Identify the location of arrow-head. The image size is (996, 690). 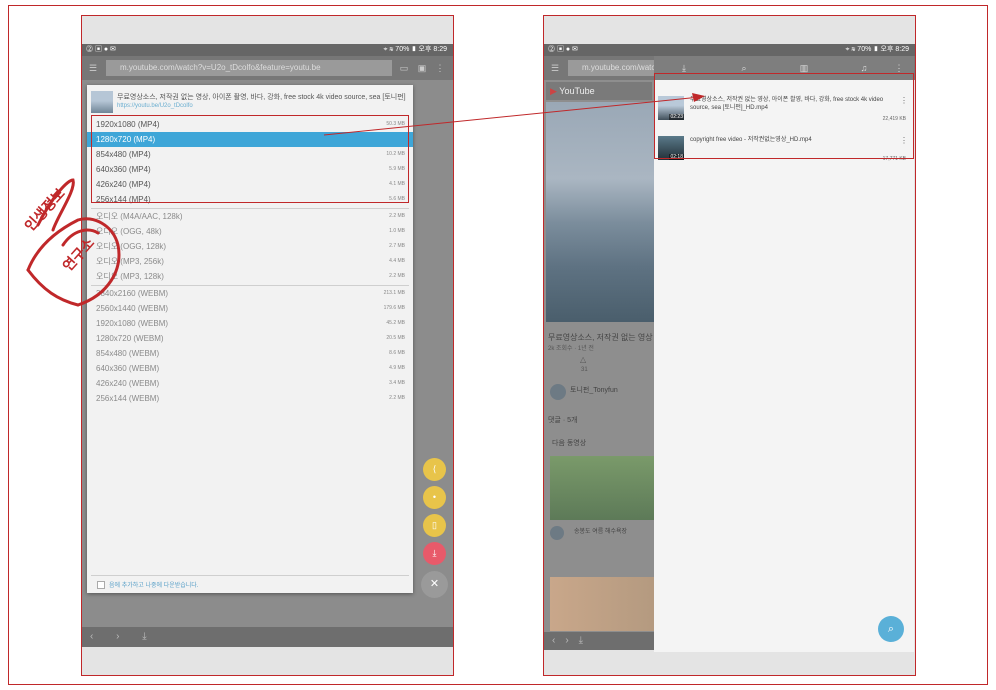
(698, 97).